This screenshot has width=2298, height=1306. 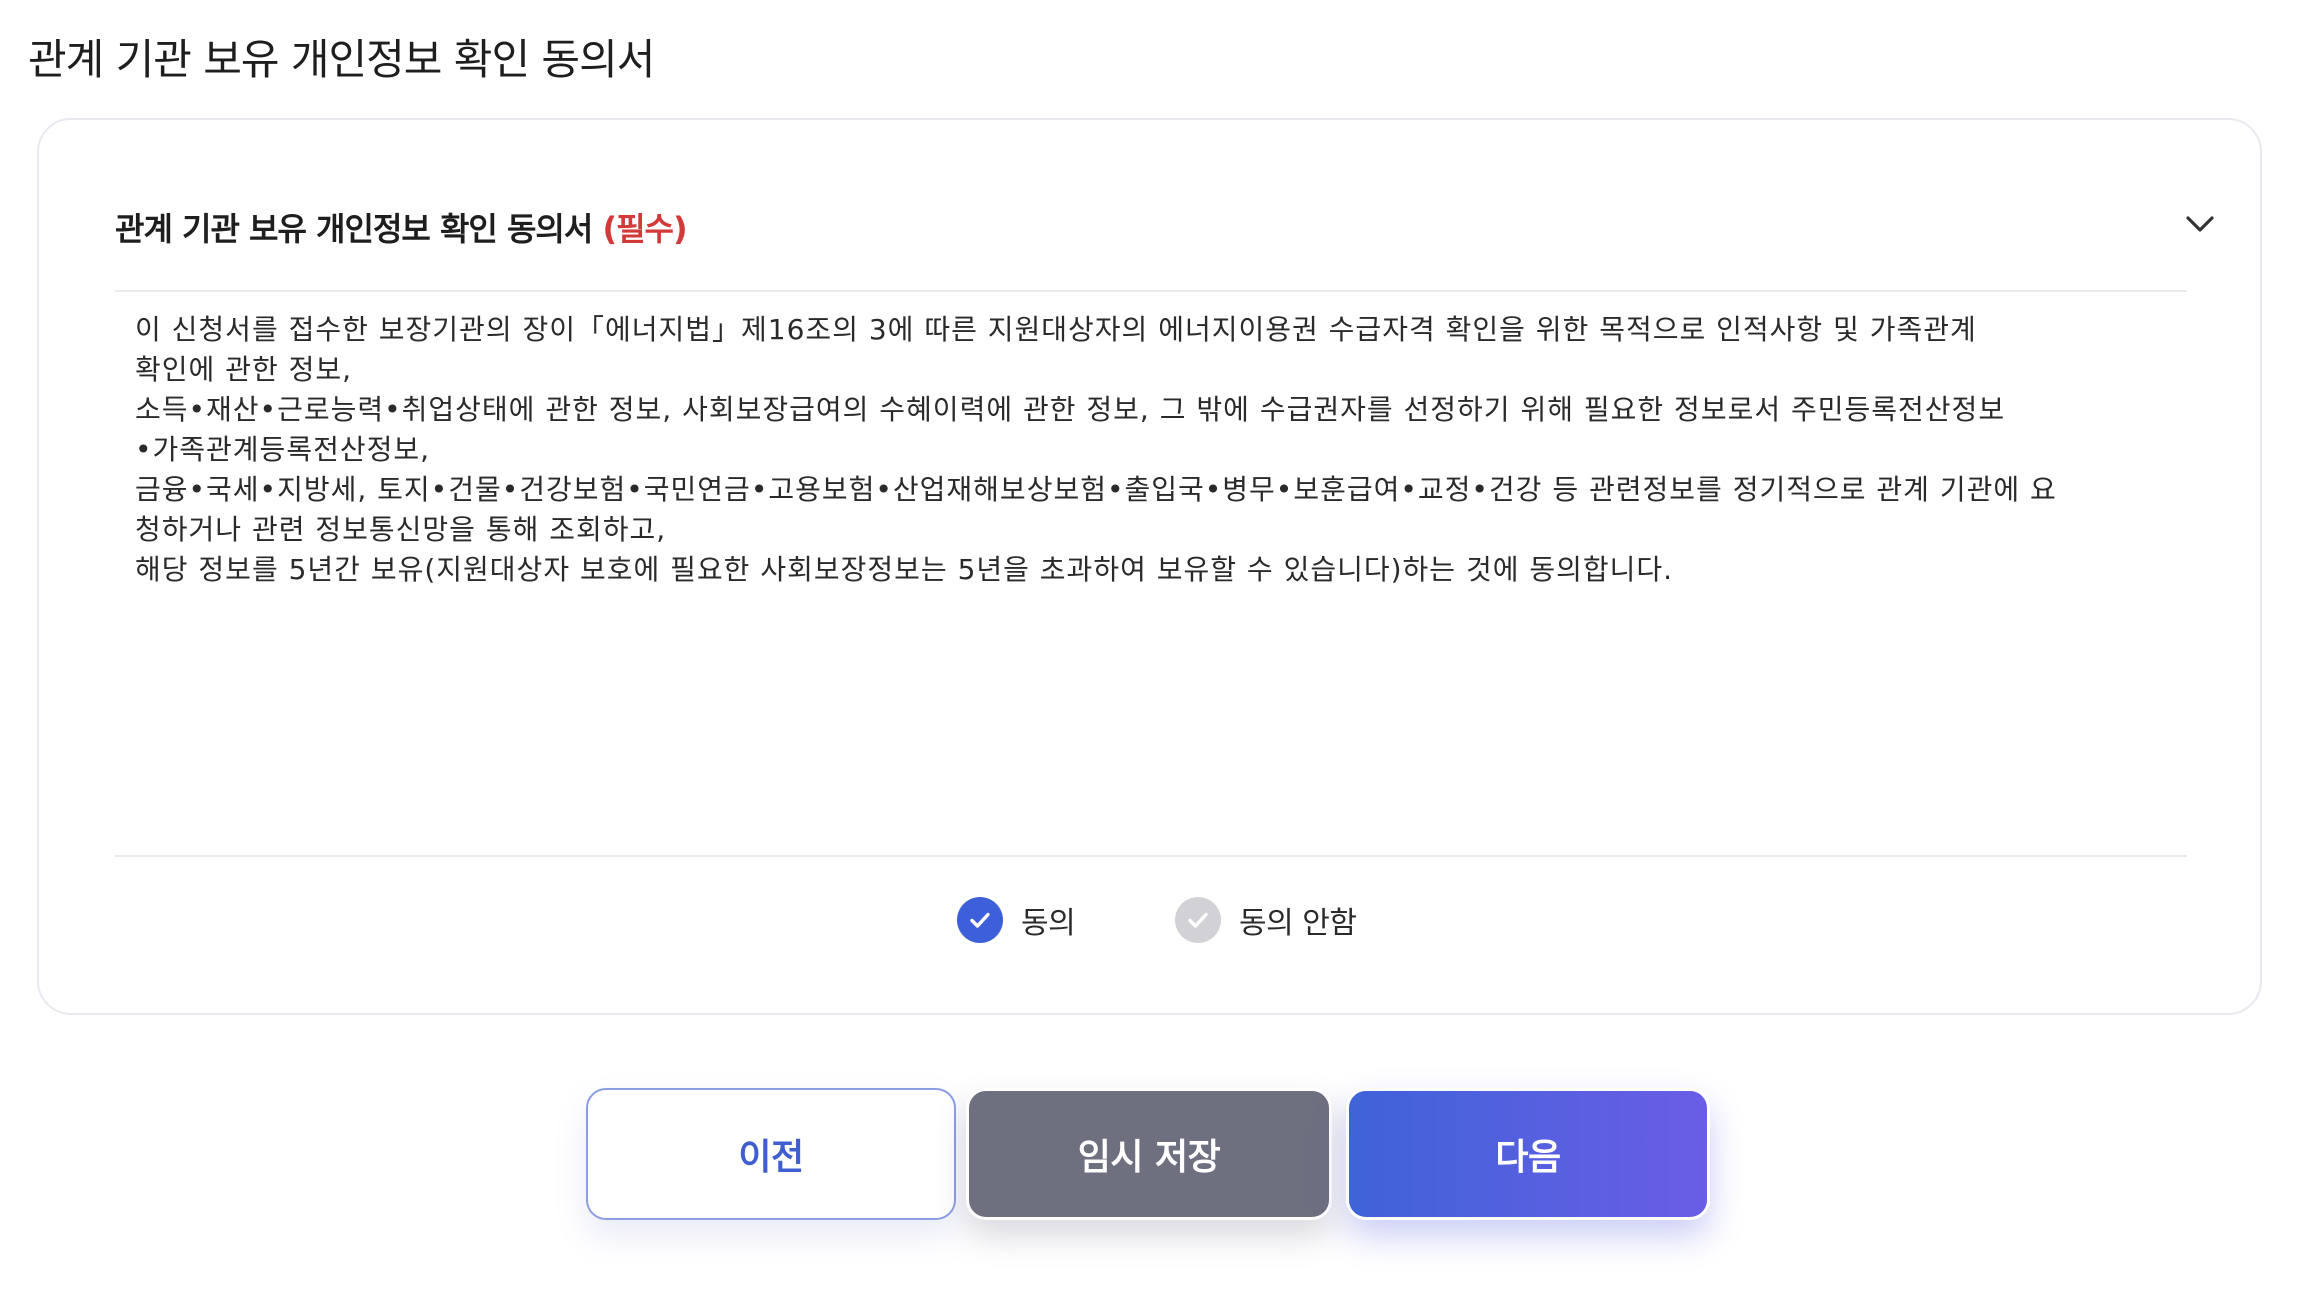 What do you see at coordinates (401, 529) in the screenshot?
I see `consent-line: 청하거나 관련 정보통신망을 통해 조회하고,` at bounding box center [401, 529].